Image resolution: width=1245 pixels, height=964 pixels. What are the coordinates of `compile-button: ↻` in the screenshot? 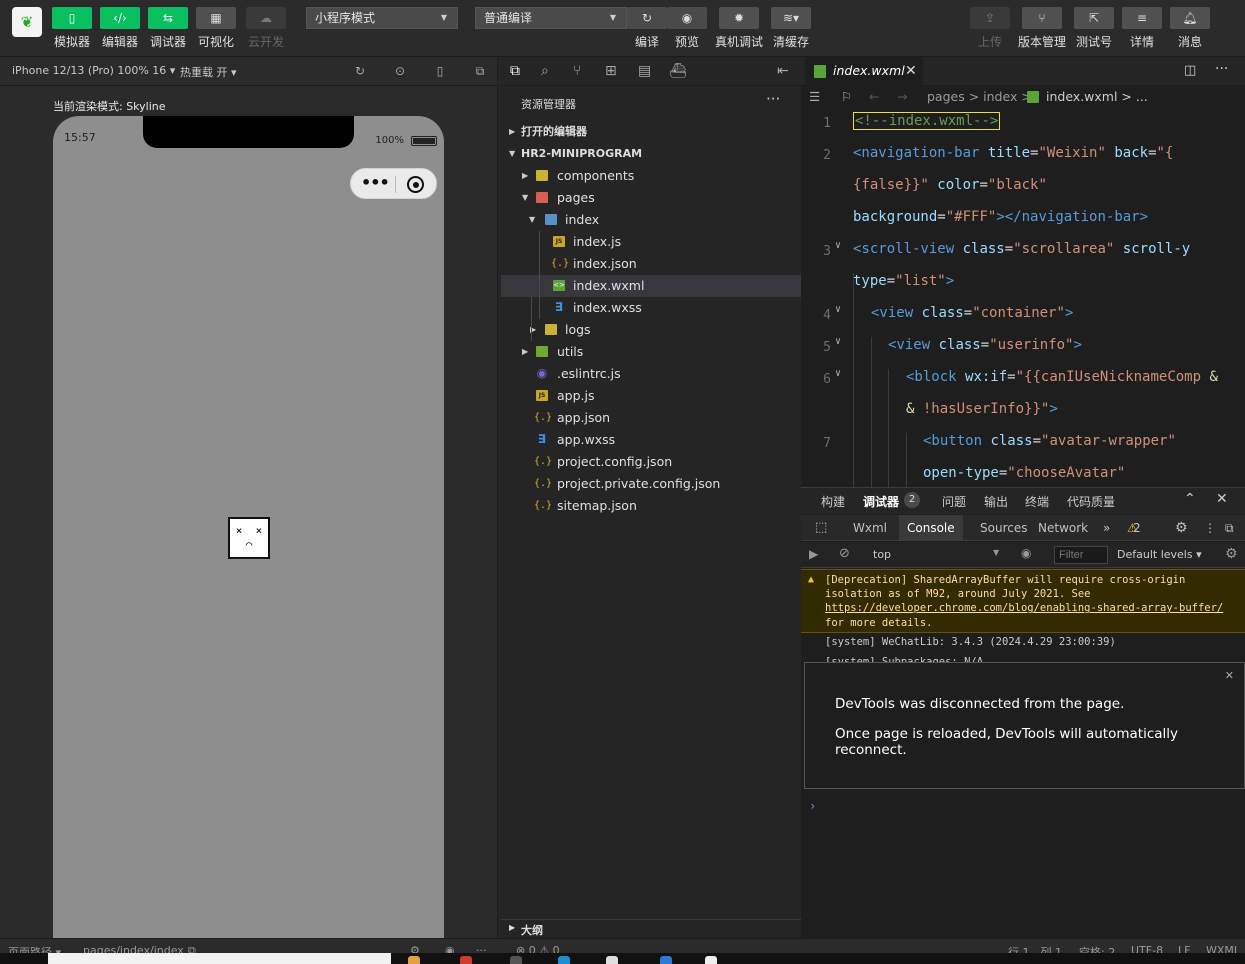 It's located at (647, 18).